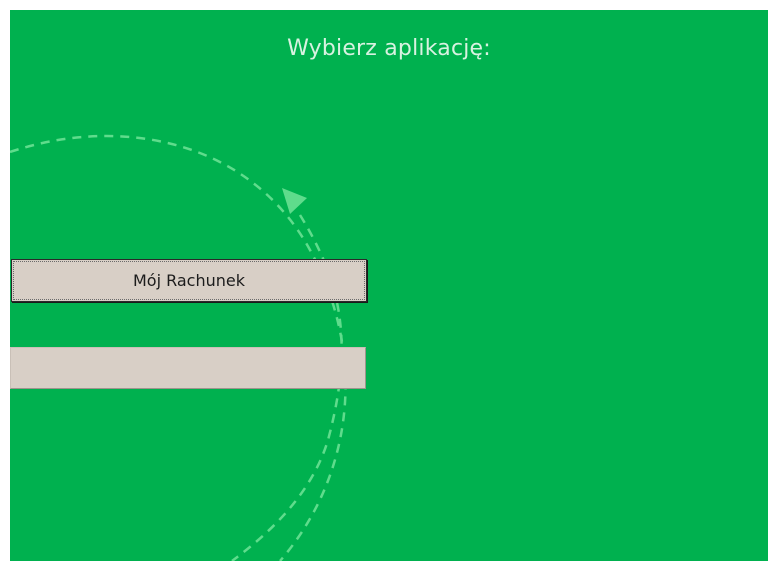  I want to click on page-title: Wybierz aplikację:, so click(389, 48).